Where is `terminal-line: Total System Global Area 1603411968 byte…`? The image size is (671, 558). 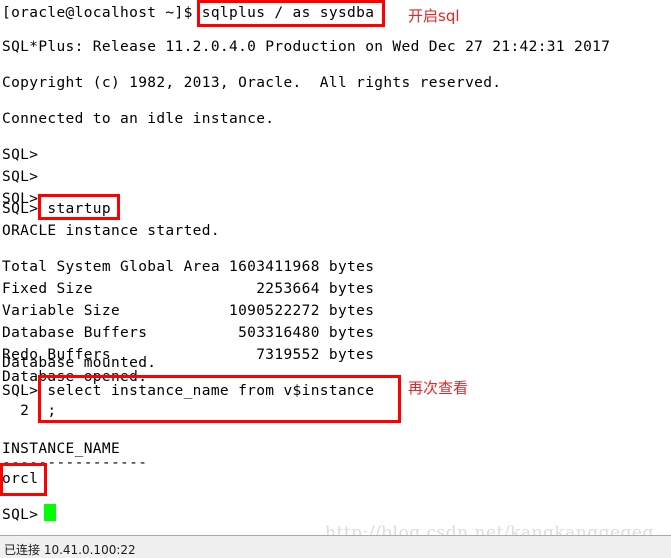
terminal-line: Total System Global Area 1603411968 byte… is located at coordinates (188, 267).